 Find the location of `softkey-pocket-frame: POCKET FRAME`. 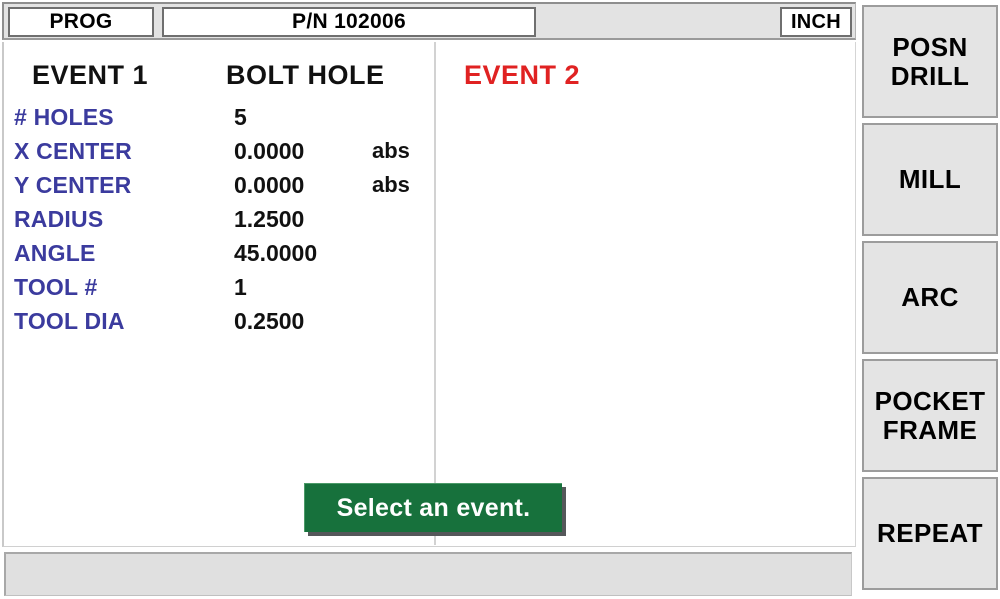

softkey-pocket-frame: POCKET FRAME is located at coordinates (930, 415).